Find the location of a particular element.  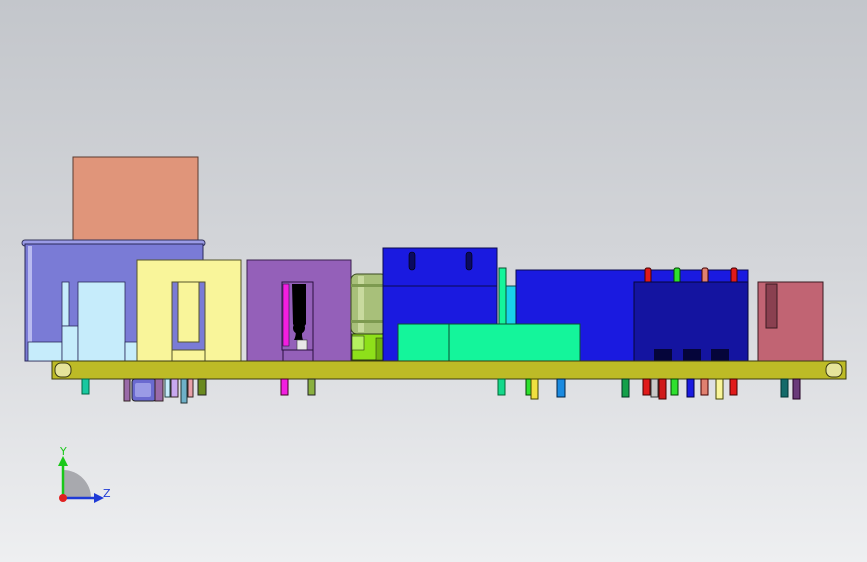

pcb-board is located at coordinates (449, 370).